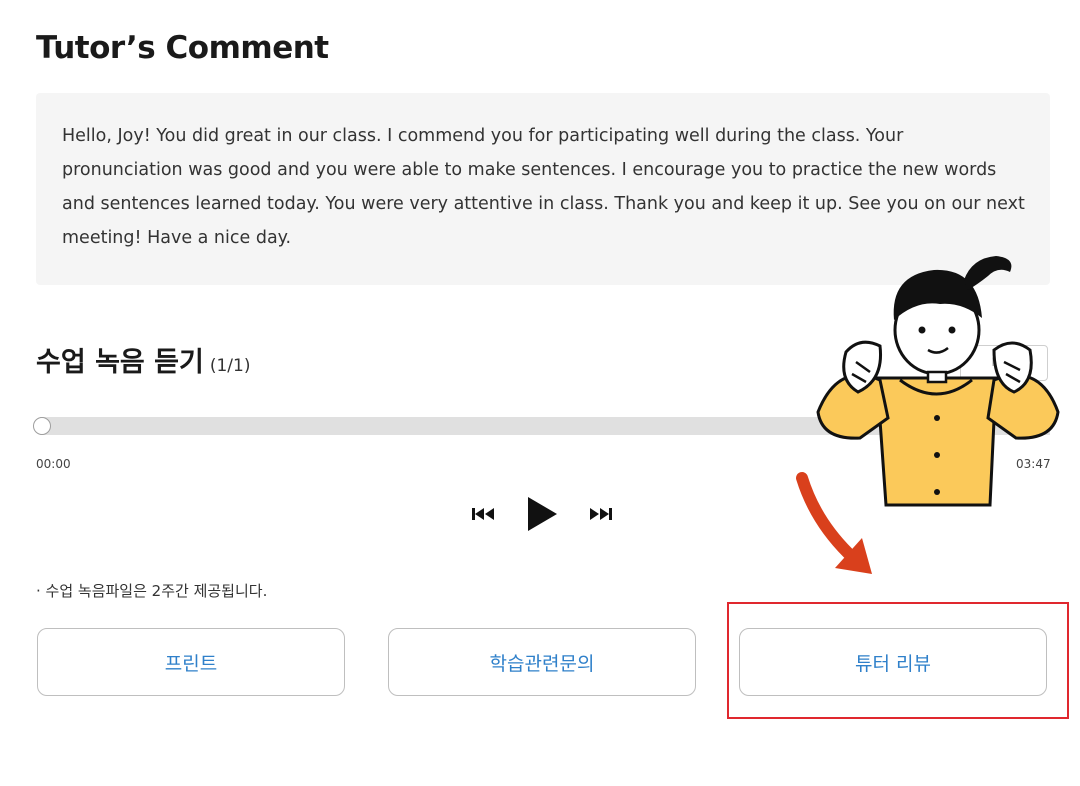 The image size is (1080, 786). What do you see at coordinates (182, 48) in the screenshot?
I see `tutor-comment-title: Tutor’s Comment` at bounding box center [182, 48].